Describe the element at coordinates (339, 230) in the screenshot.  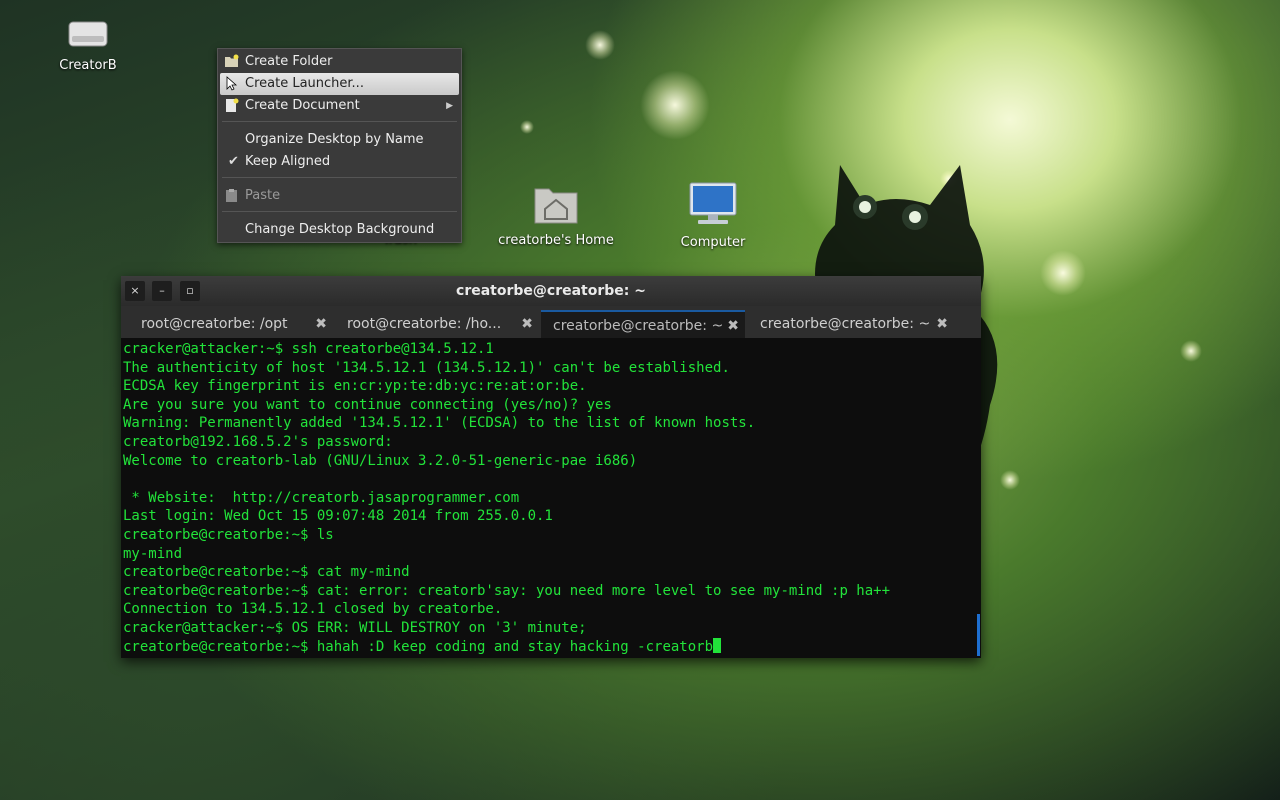
I see `menu-item-change-background: Change Desktop Background` at that location.